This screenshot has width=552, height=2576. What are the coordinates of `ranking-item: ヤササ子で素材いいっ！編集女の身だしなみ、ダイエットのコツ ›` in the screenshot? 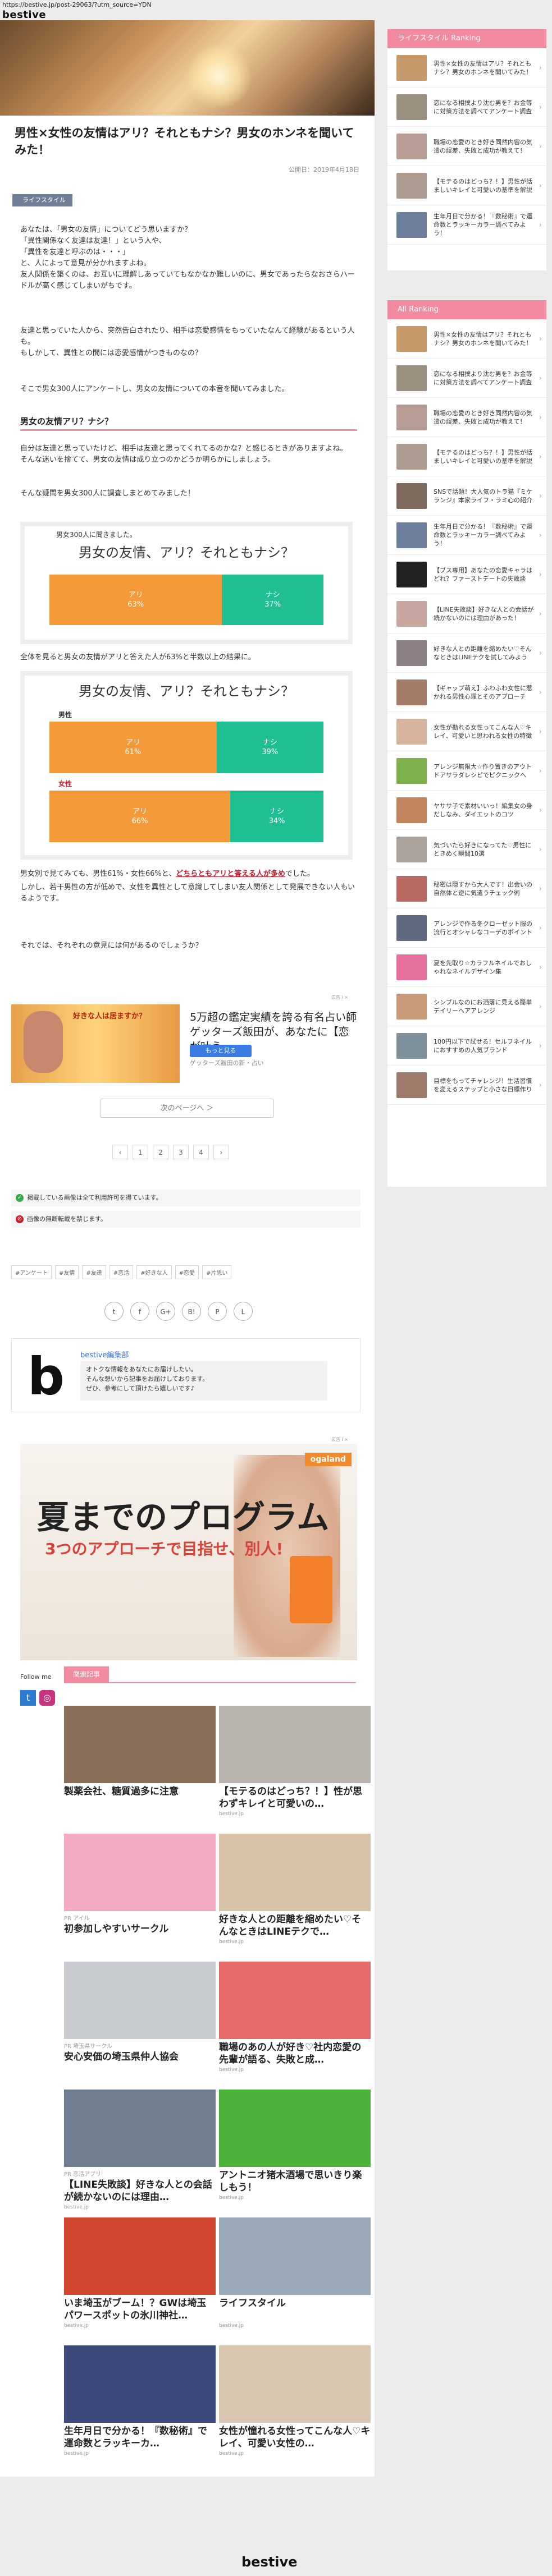 It's located at (467, 810).